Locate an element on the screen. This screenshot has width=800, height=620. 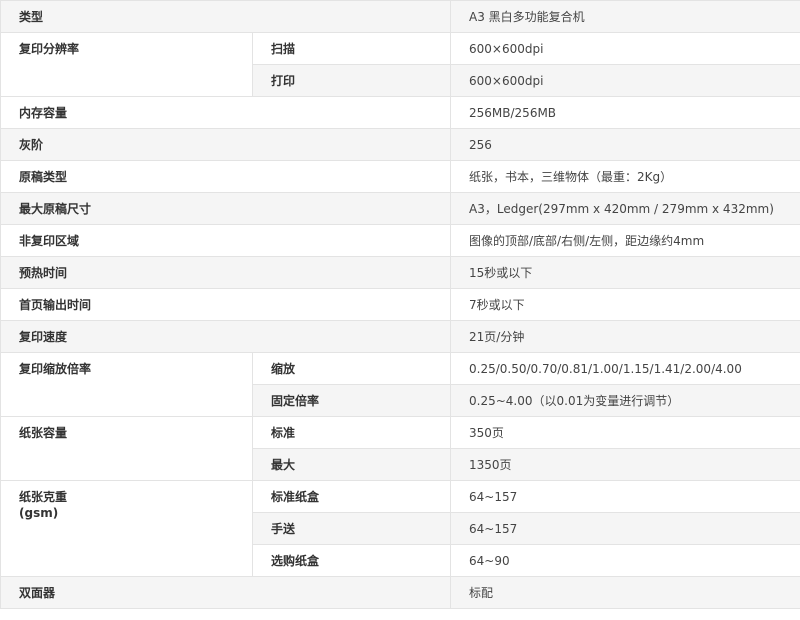
table-row: 复印分辨率 扫描 600×600dpi is located at coordinates (400, 64).